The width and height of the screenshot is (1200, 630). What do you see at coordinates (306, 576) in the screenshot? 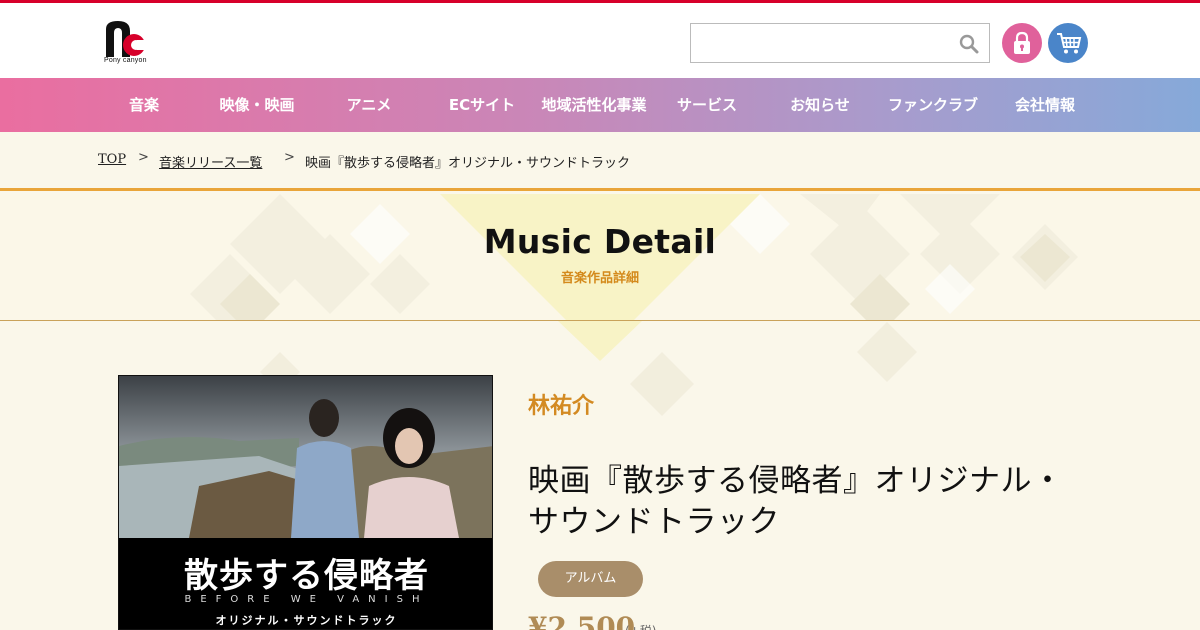
I see `cover-title: 散歩する侵略者` at bounding box center [306, 576].